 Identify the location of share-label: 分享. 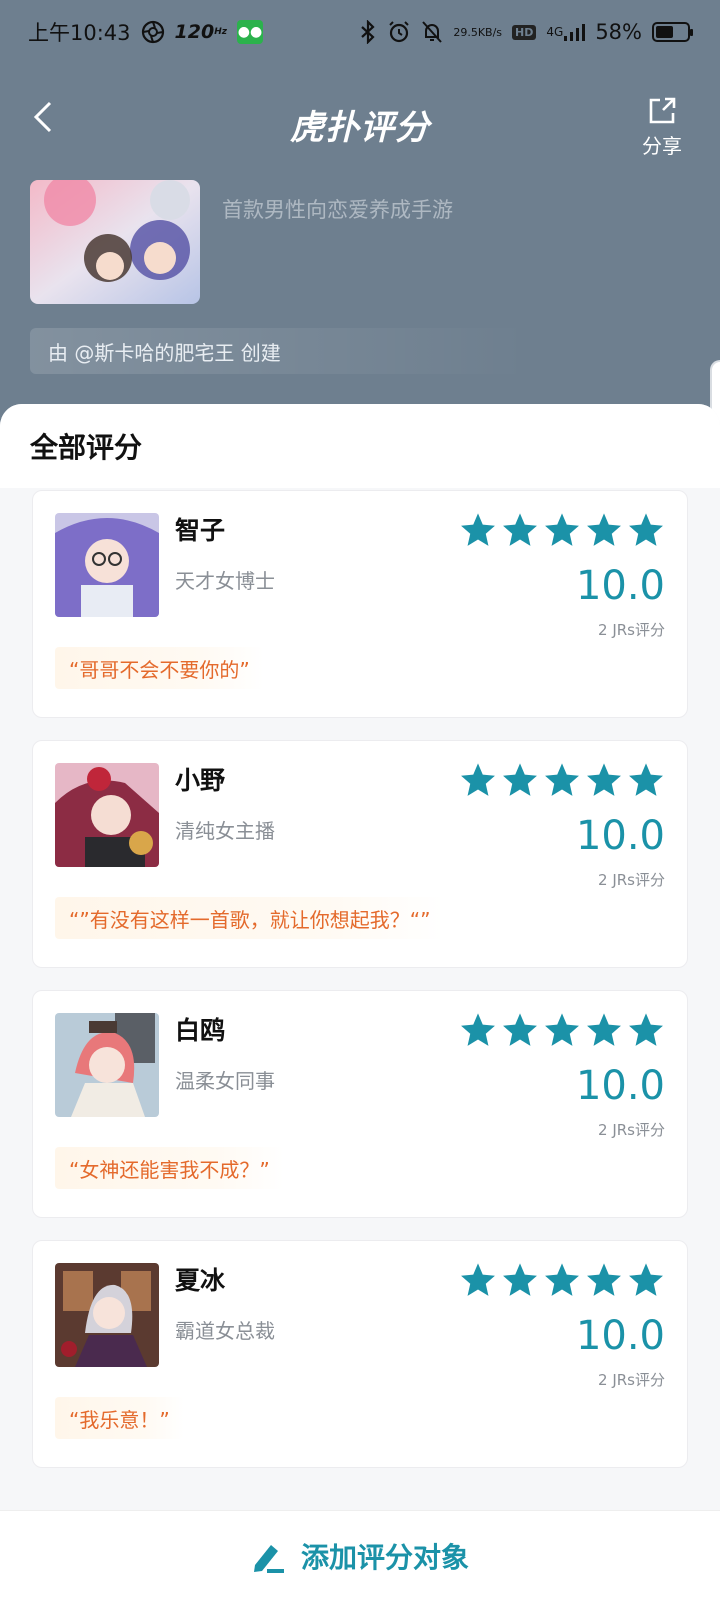
(662, 146).